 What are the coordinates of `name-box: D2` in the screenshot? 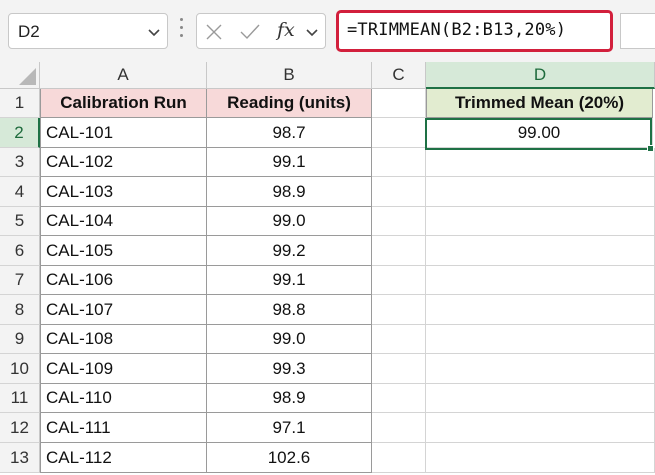 It's located at (88, 31).